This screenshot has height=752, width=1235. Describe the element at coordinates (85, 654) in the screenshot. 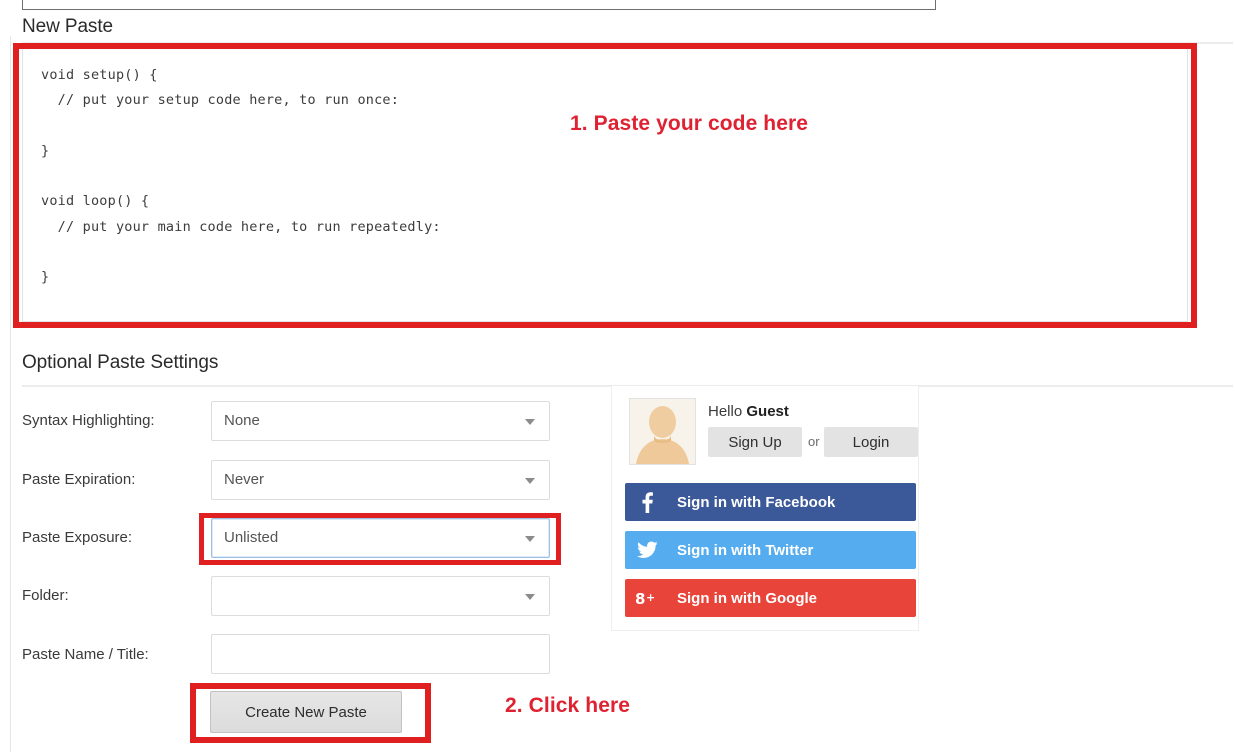

I see `paste-name-label: Paste Name / Title:` at that location.